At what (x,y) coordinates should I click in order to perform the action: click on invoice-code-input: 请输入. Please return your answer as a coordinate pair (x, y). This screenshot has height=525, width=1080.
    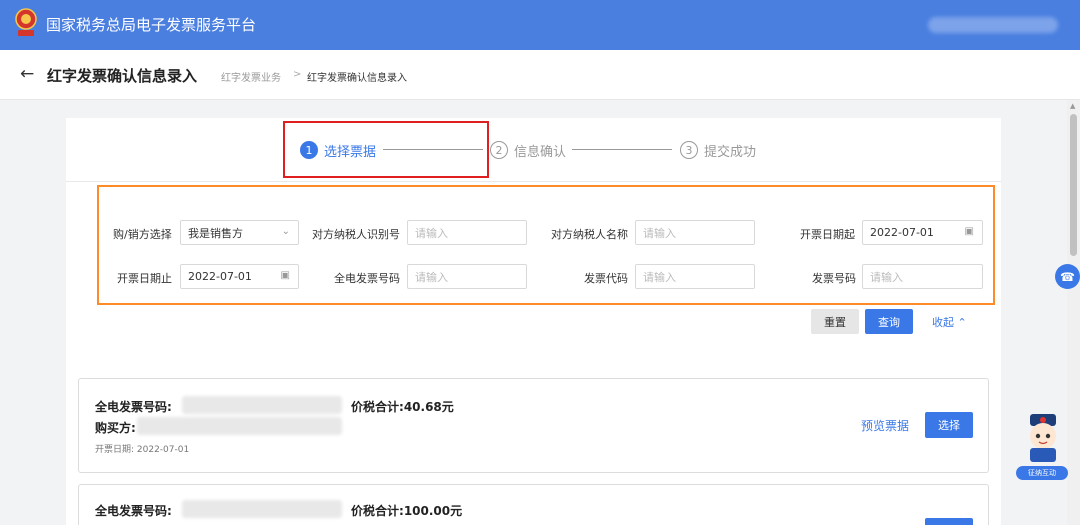
    Looking at the image, I should click on (695, 276).